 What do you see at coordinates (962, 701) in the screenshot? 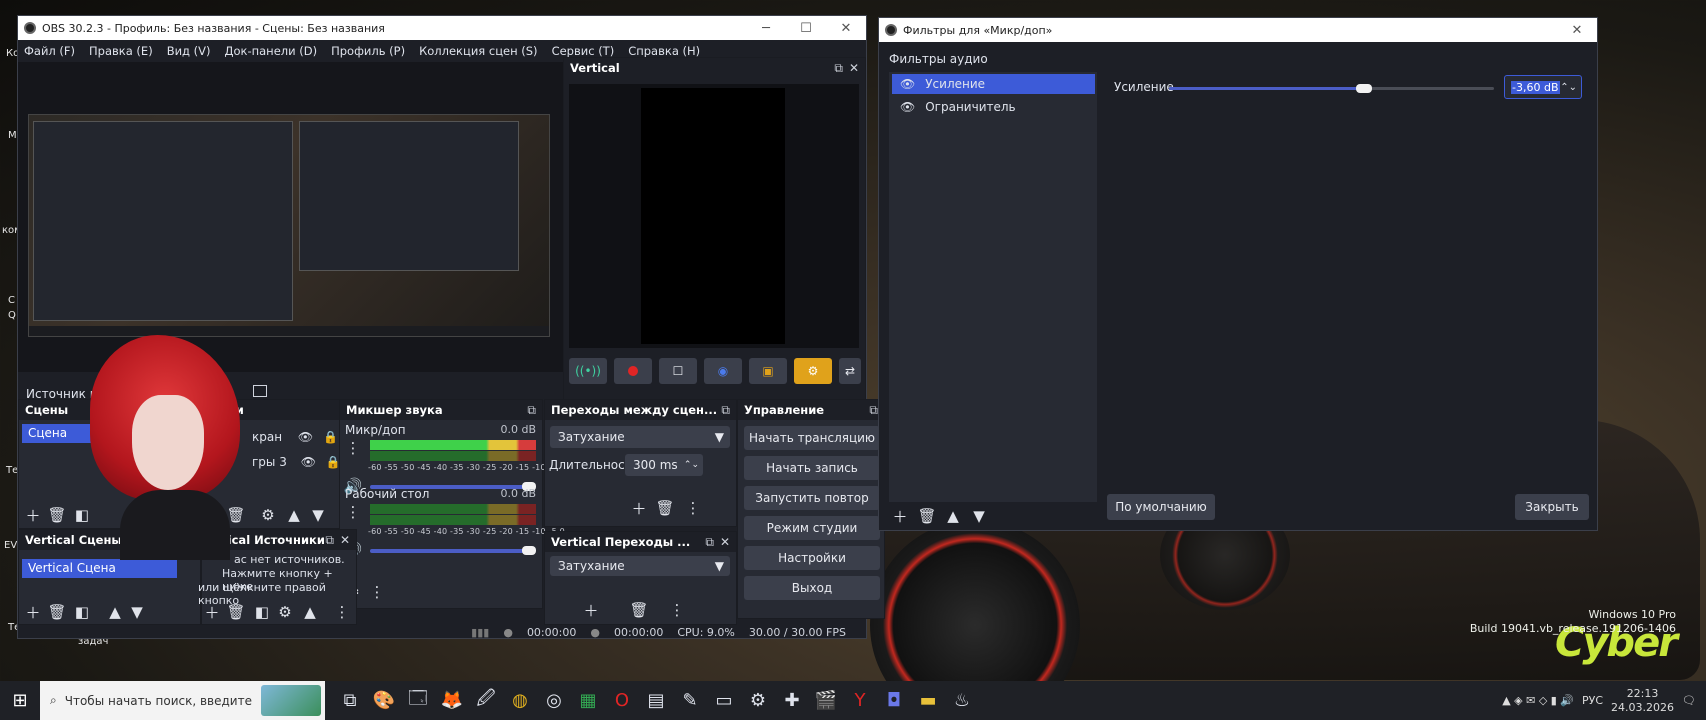
I see `steam-icon: ♨` at bounding box center [962, 701].